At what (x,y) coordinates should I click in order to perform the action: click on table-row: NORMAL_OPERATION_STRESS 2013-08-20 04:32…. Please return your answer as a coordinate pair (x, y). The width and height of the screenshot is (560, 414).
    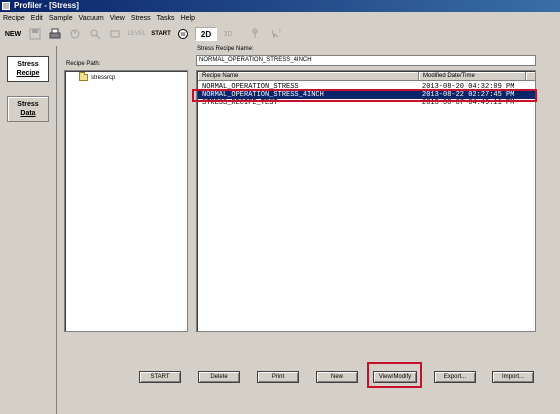
    Looking at the image, I should click on (366, 87).